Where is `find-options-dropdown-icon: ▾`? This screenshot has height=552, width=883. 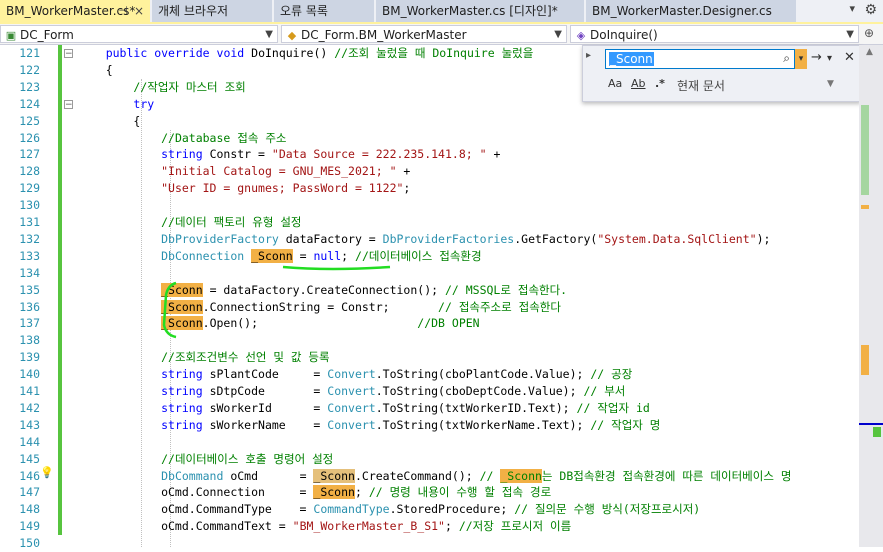 find-options-dropdown-icon: ▾ is located at coordinates (829, 58).